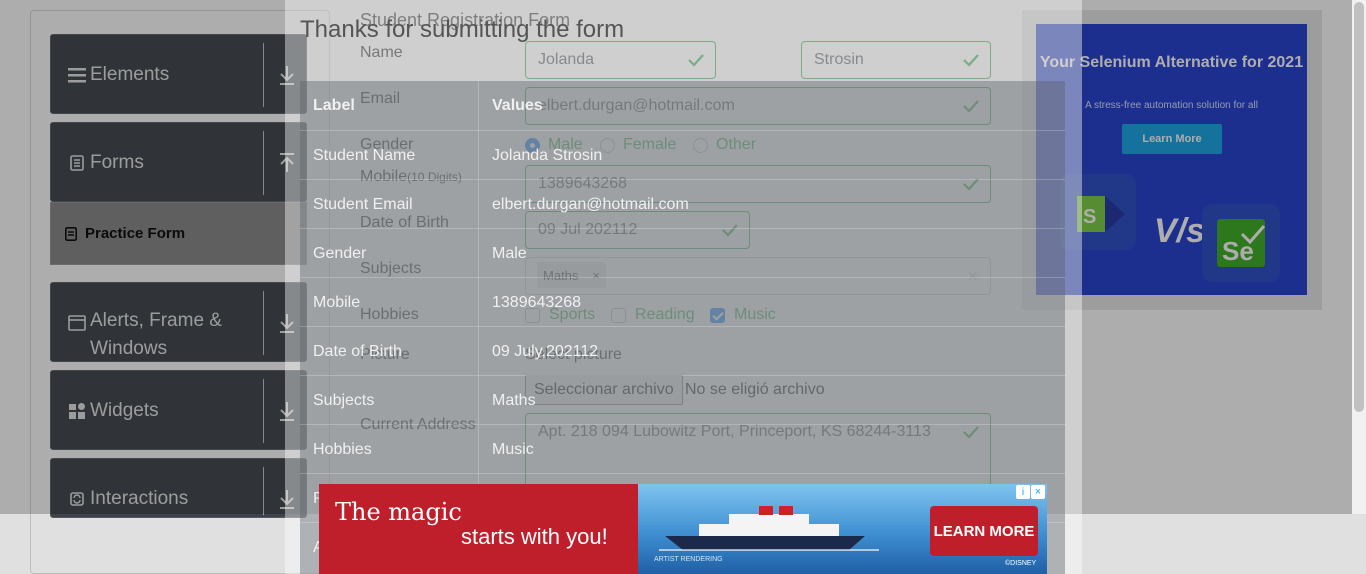 The width and height of the screenshot is (1366, 574). What do you see at coordinates (688, 559) in the screenshot?
I see `artist-rendering-note: ARTIST RENDERING` at bounding box center [688, 559].